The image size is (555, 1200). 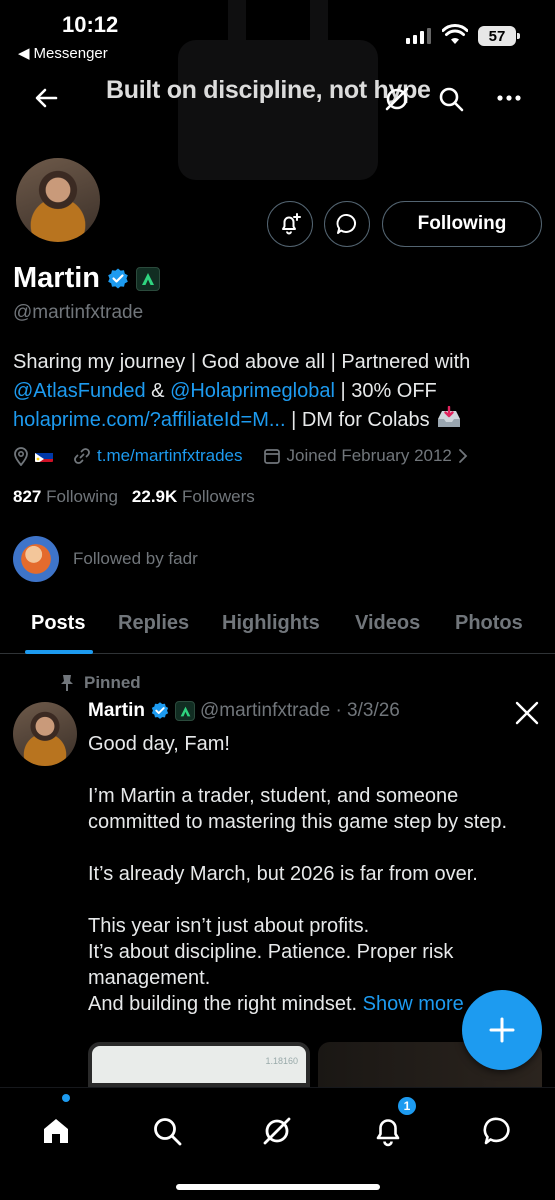 I want to click on followed-by-row: Followed by fadr, so click(x=105, y=559).